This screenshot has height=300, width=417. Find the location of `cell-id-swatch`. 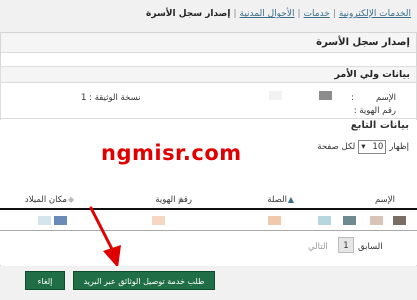

cell-id-swatch is located at coordinates (158, 220).